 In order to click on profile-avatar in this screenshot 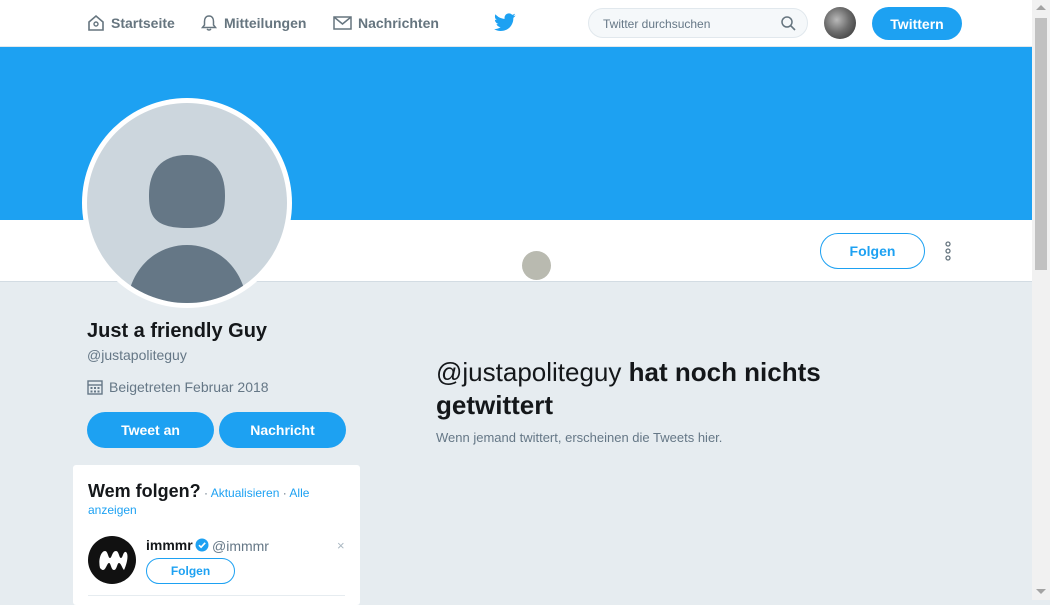, I will do `click(187, 203)`.